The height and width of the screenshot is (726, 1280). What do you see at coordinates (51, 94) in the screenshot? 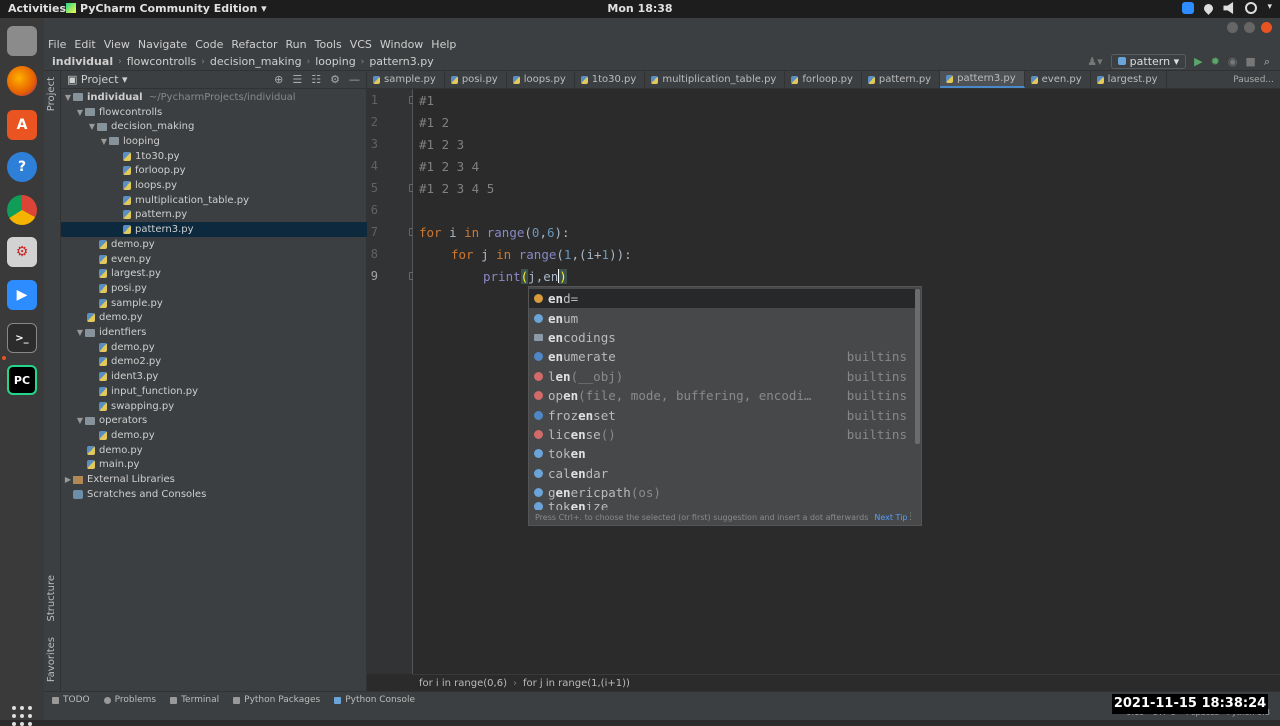
I see `project-side-tab: Project` at bounding box center [51, 94].